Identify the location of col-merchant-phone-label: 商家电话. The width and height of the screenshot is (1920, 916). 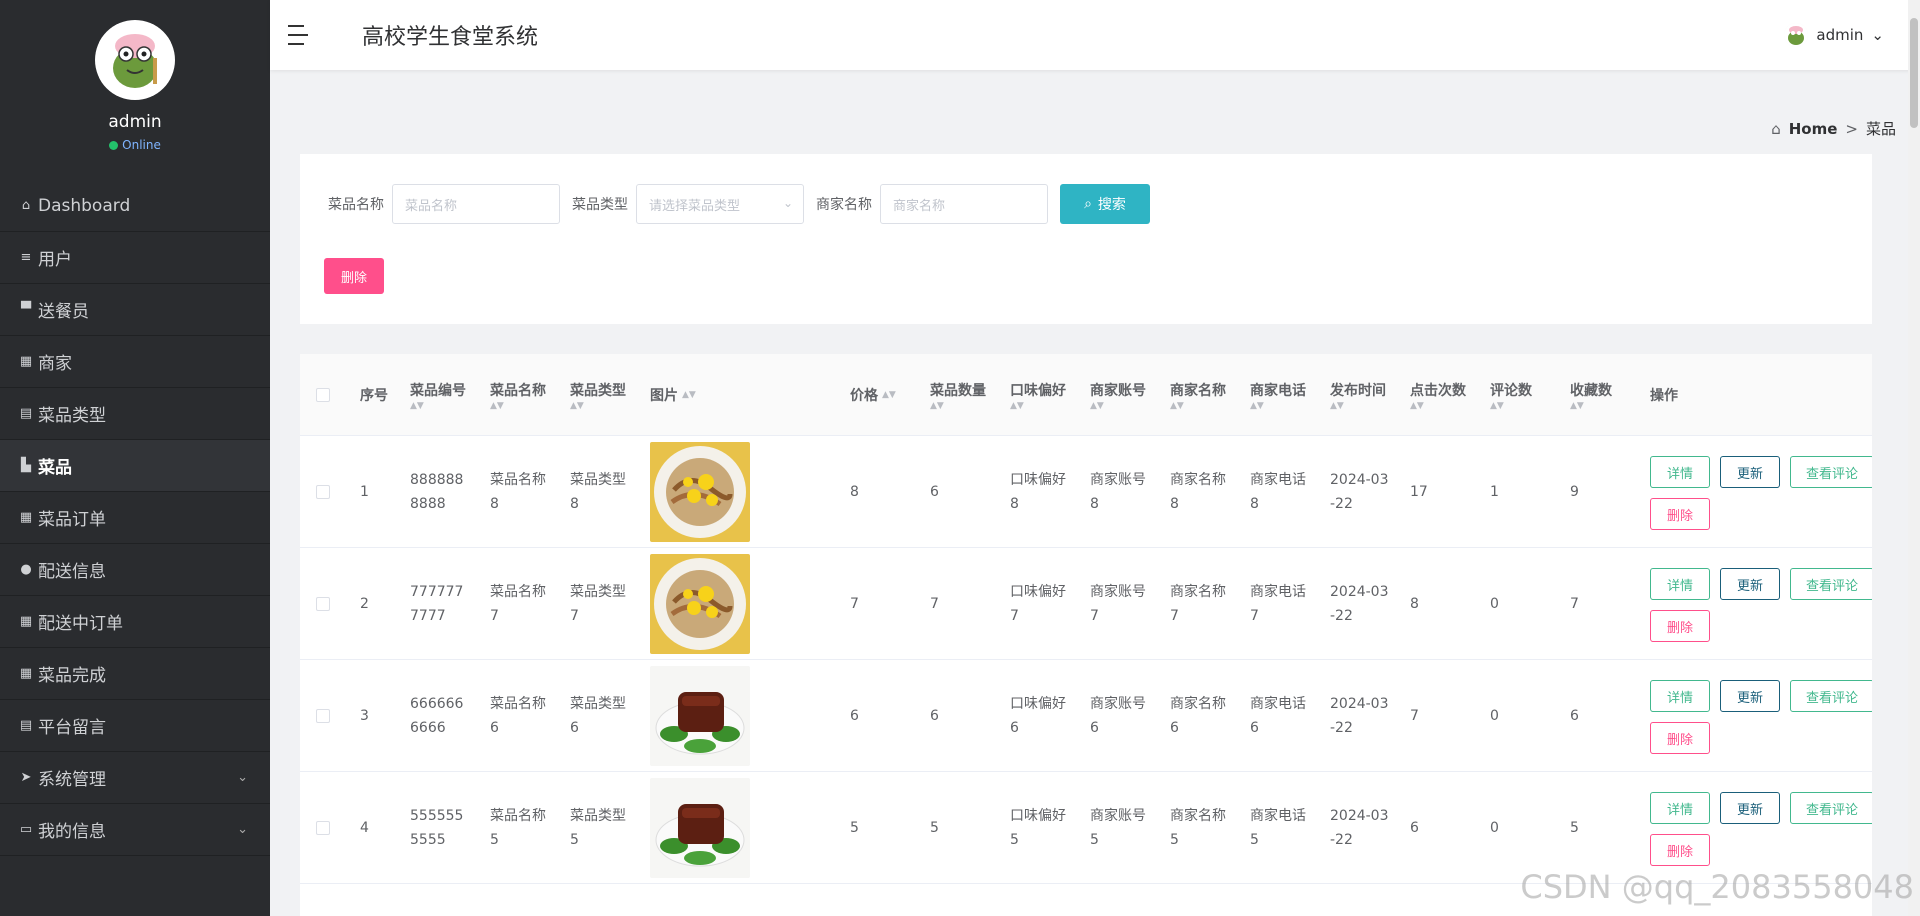
(1278, 390).